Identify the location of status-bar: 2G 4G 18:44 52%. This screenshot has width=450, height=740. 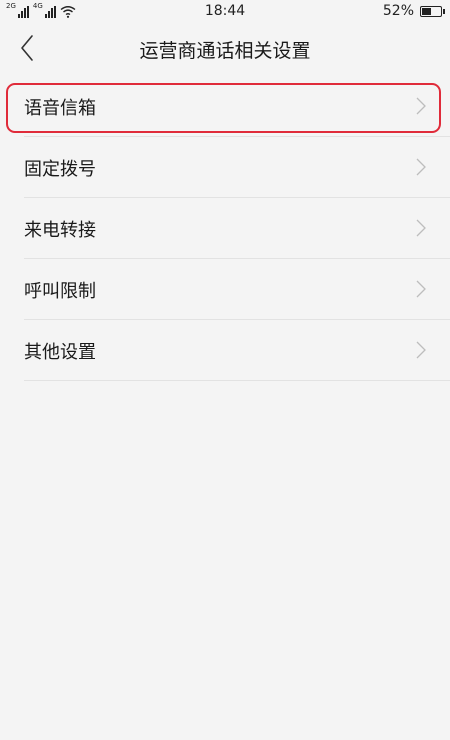
(225, 11).